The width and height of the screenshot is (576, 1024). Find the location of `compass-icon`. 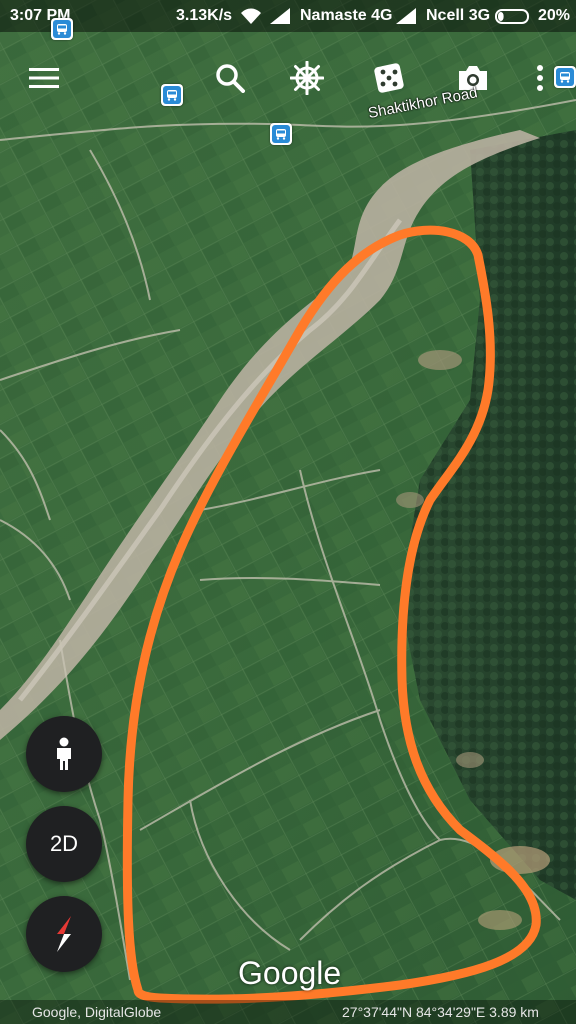

compass-icon is located at coordinates (64, 934).